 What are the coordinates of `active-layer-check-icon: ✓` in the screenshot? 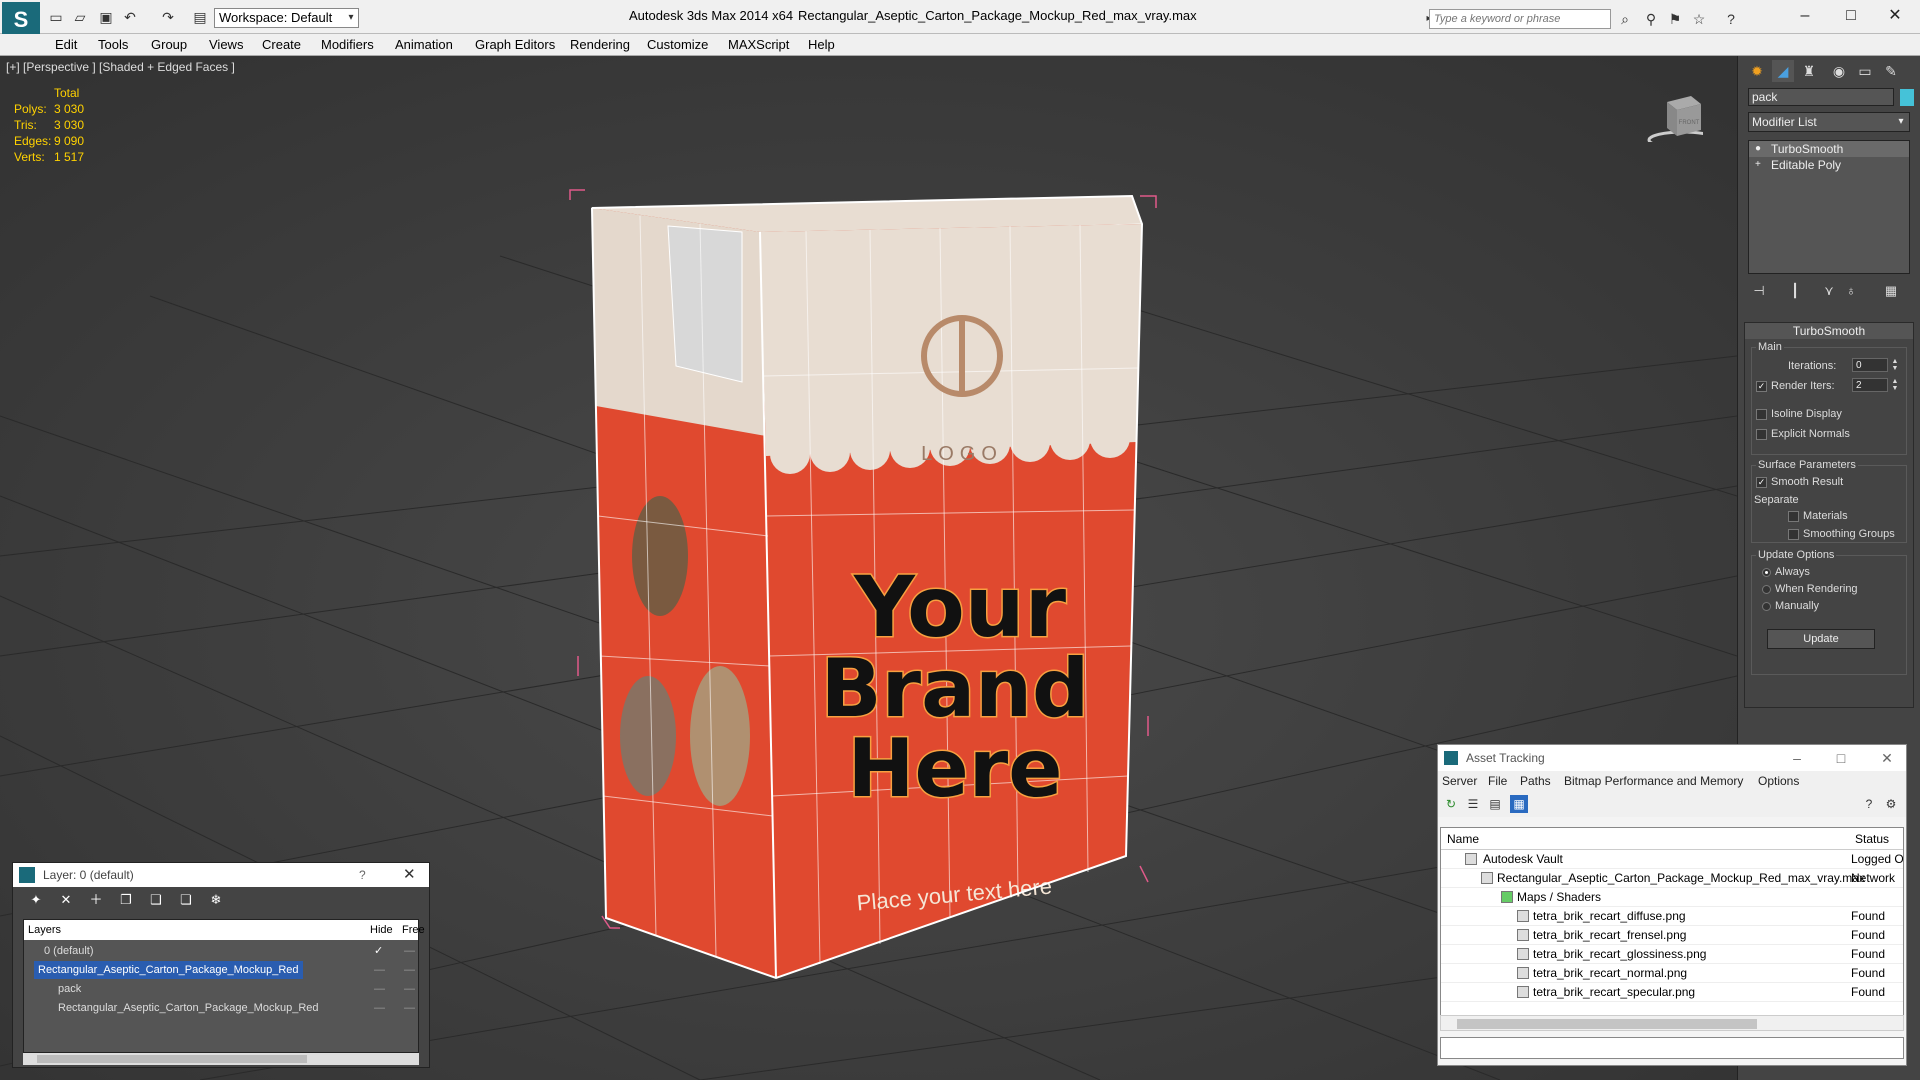 It's located at (378, 951).